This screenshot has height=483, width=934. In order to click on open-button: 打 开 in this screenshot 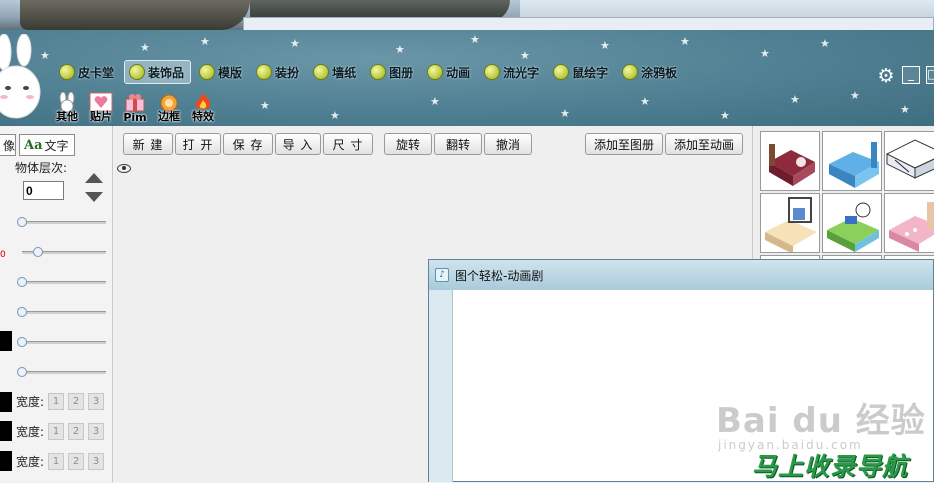, I will do `click(198, 144)`.